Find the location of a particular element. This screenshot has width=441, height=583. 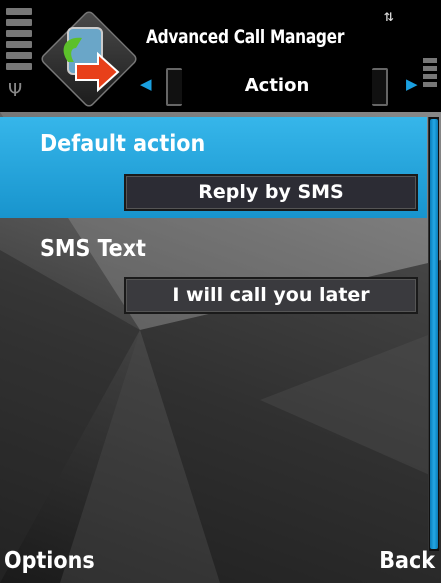

setting-label: Default action is located at coordinates (123, 144).